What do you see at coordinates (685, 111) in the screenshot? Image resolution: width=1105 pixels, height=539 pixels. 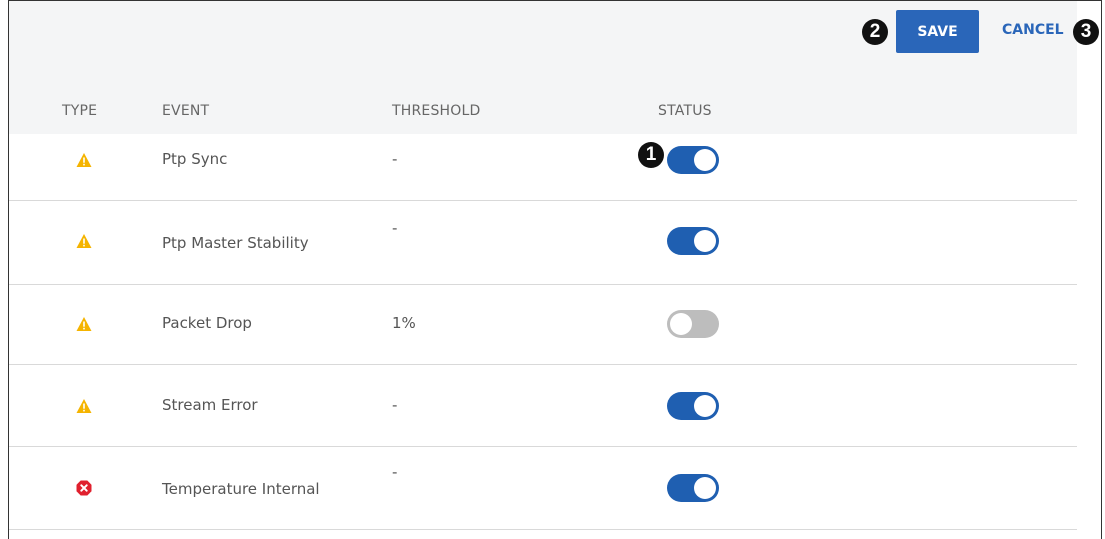 I see `column-header-status: STATUS` at bounding box center [685, 111].